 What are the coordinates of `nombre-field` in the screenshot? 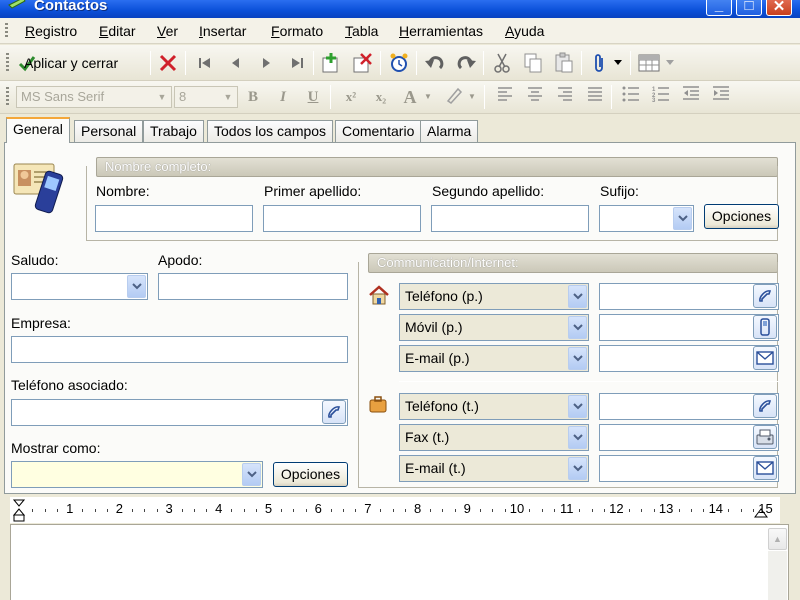 It's located at (174, 218).